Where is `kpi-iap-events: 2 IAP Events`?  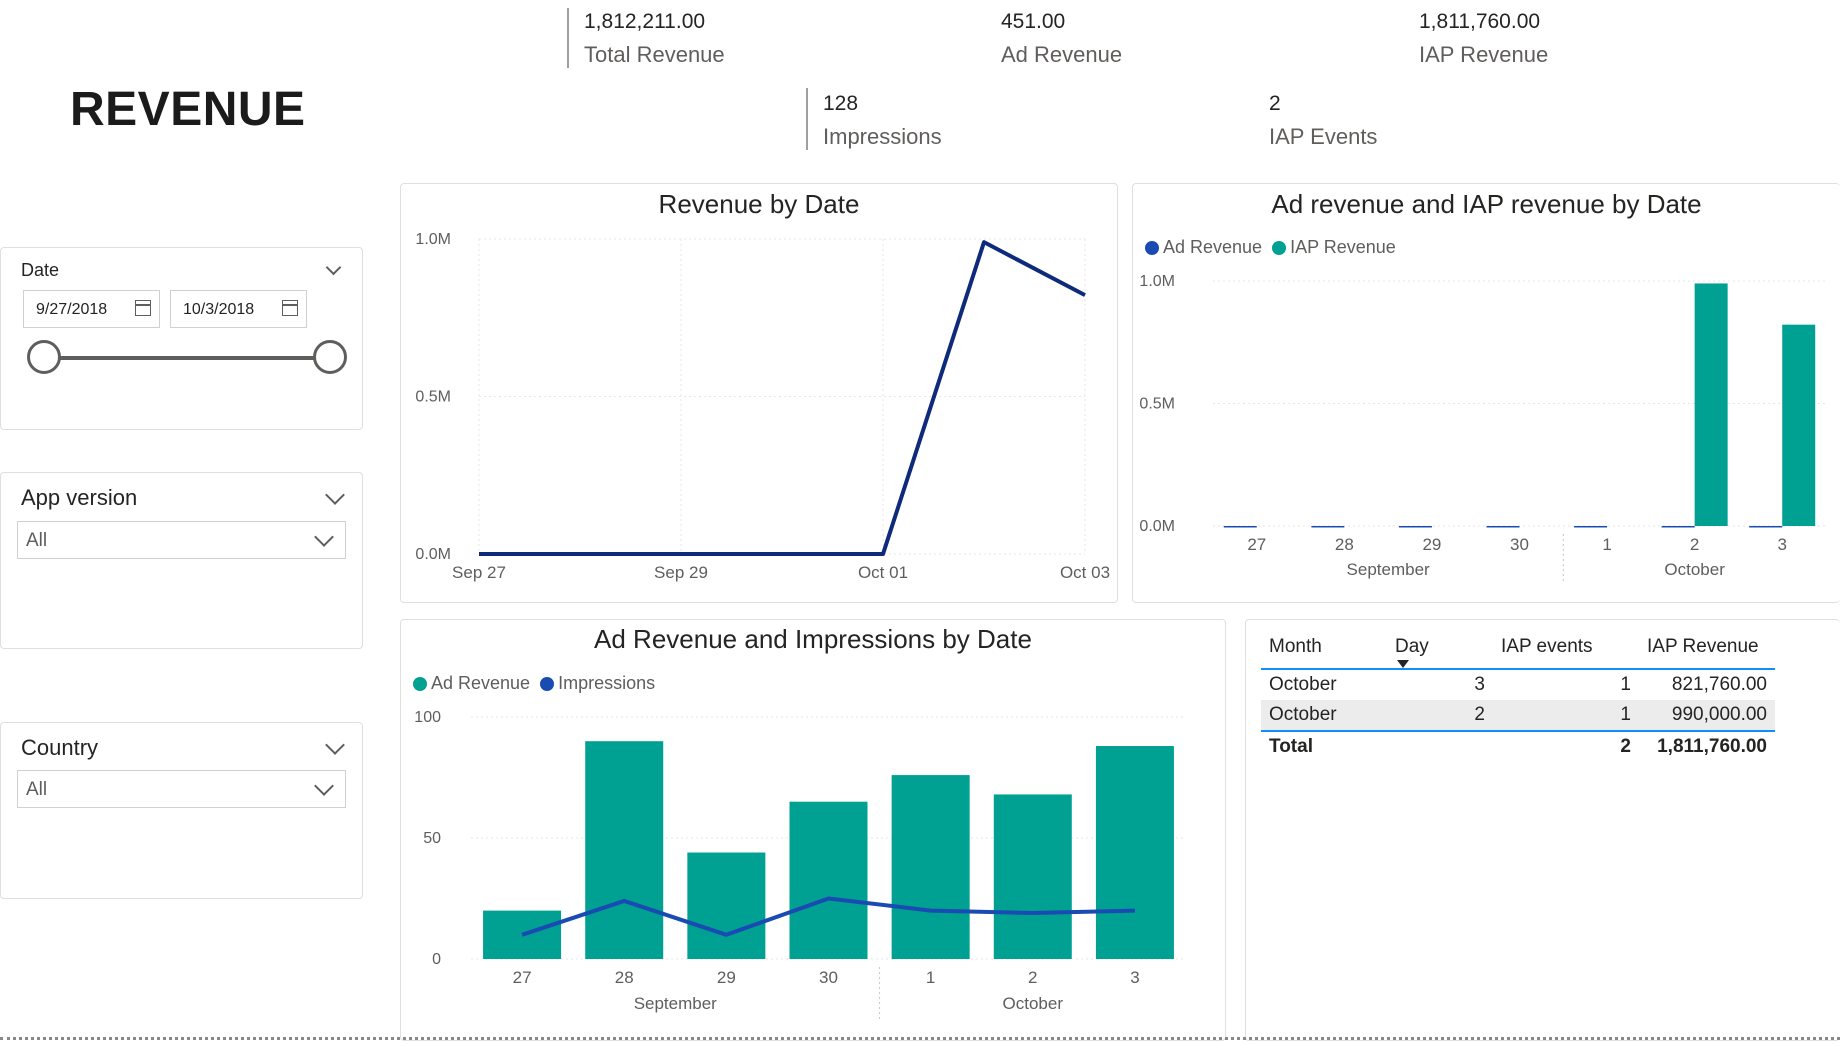
kpi-iap-events: 2 IAP Events is located at coordinates (1323, 121).